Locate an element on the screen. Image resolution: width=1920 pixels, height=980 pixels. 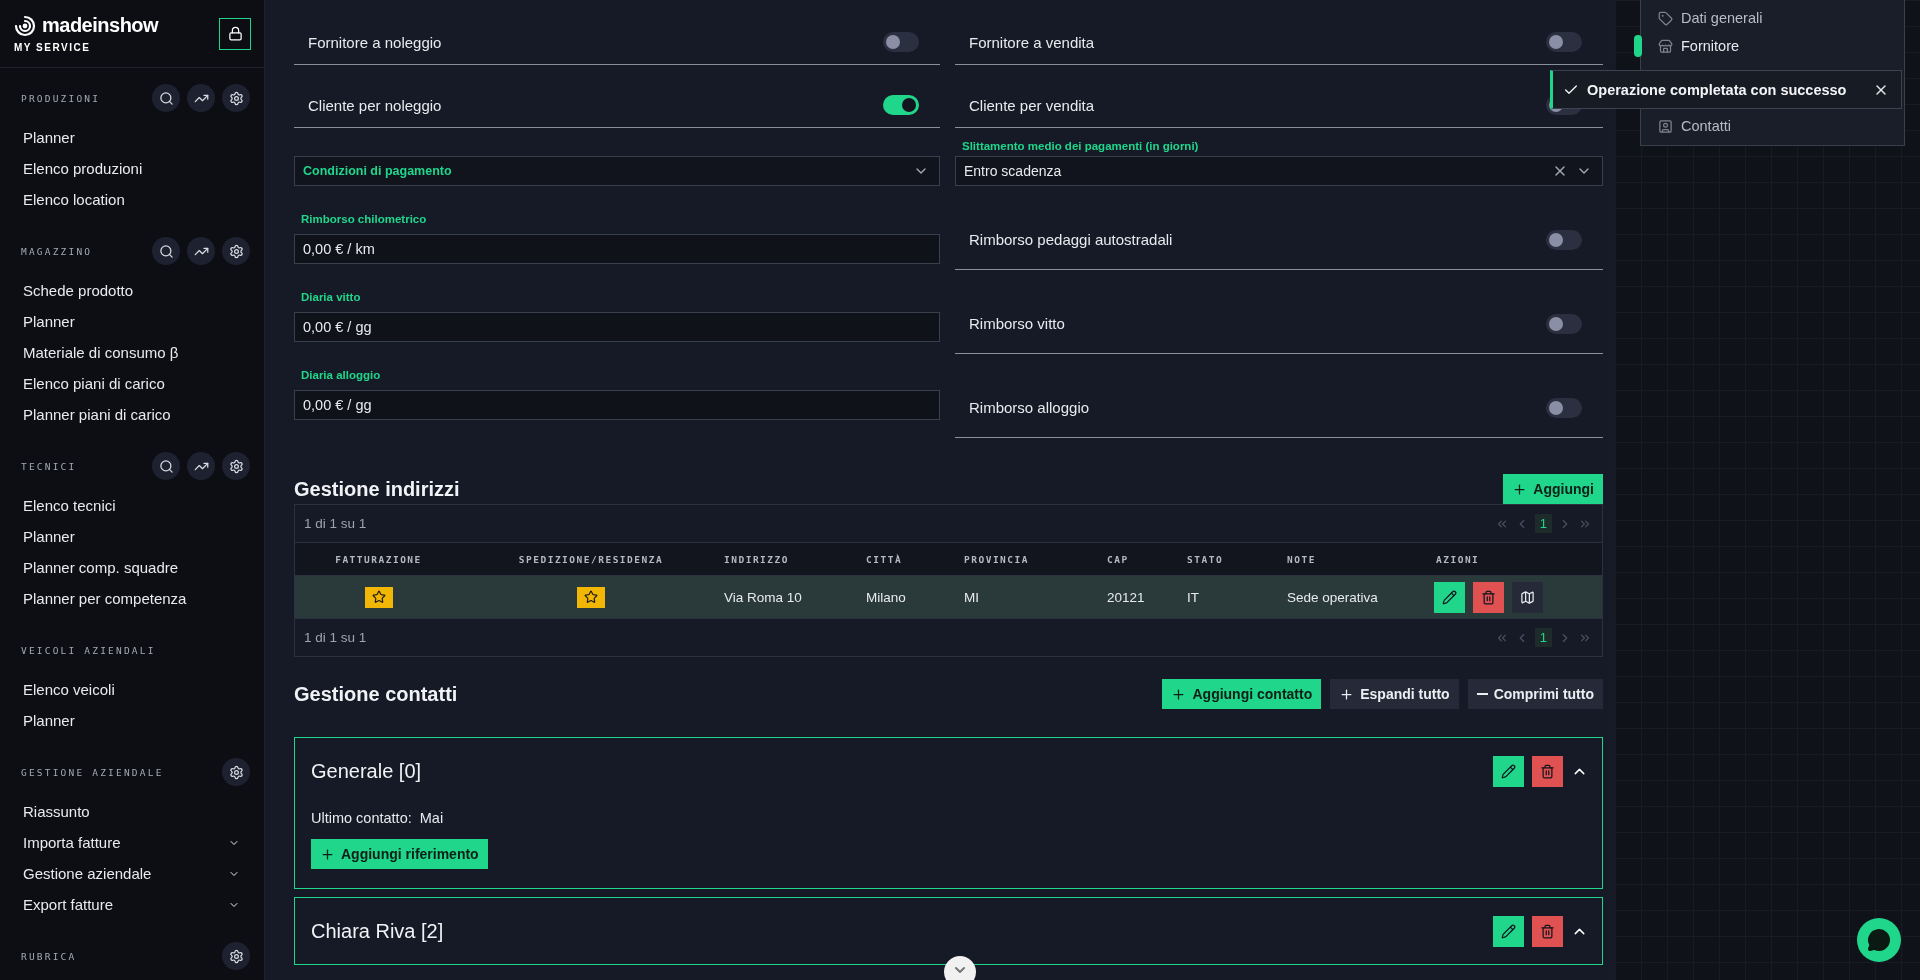
lock-icon is located at coordinates (235, 33).